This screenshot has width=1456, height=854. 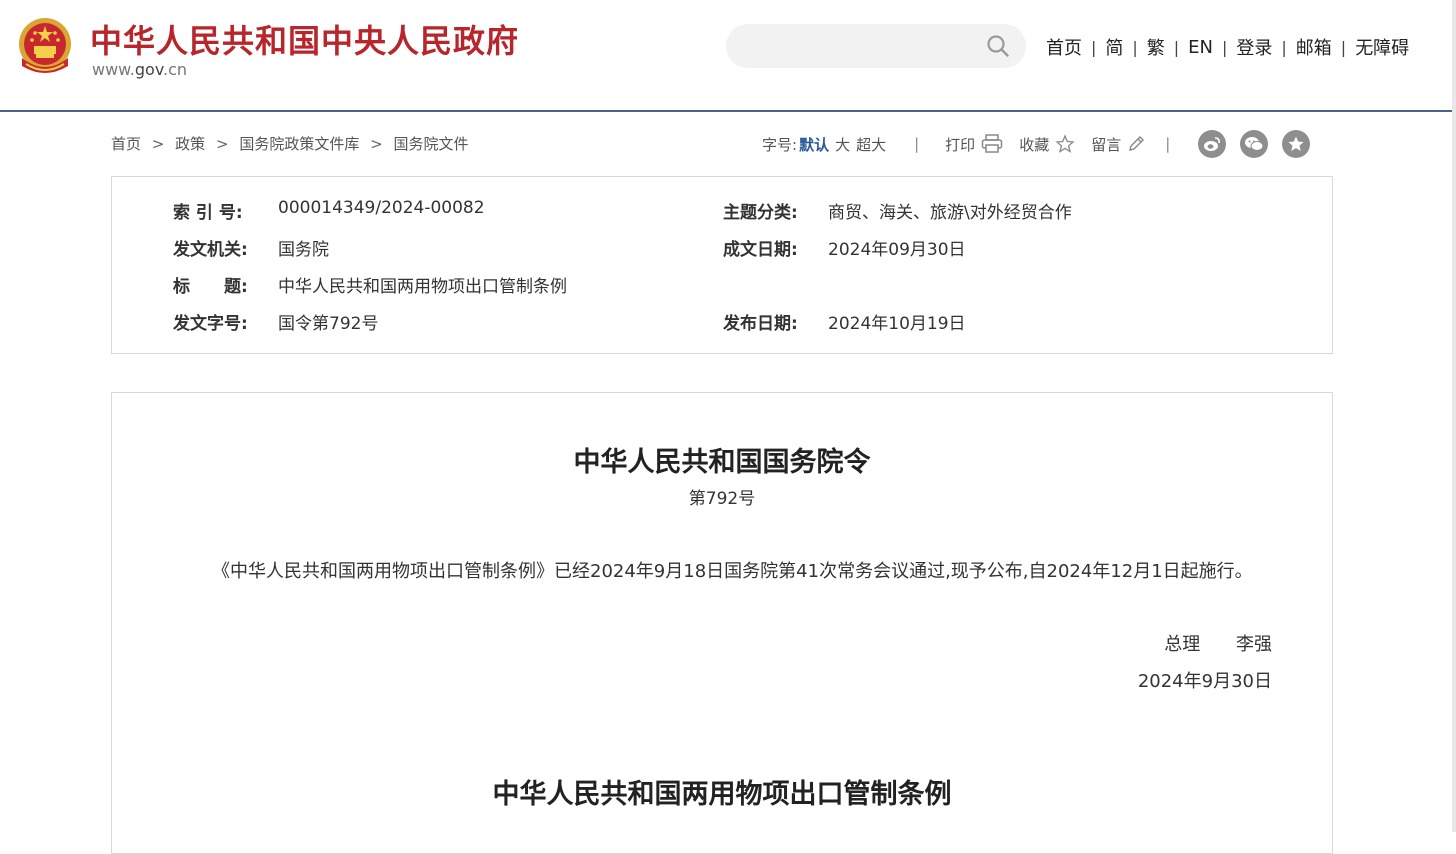 What do you see at coordinates (430, 144) in the screenshot?
I see `breadcrumb-state-council-docs: 国务院文件` at bounding box center [430, 144].